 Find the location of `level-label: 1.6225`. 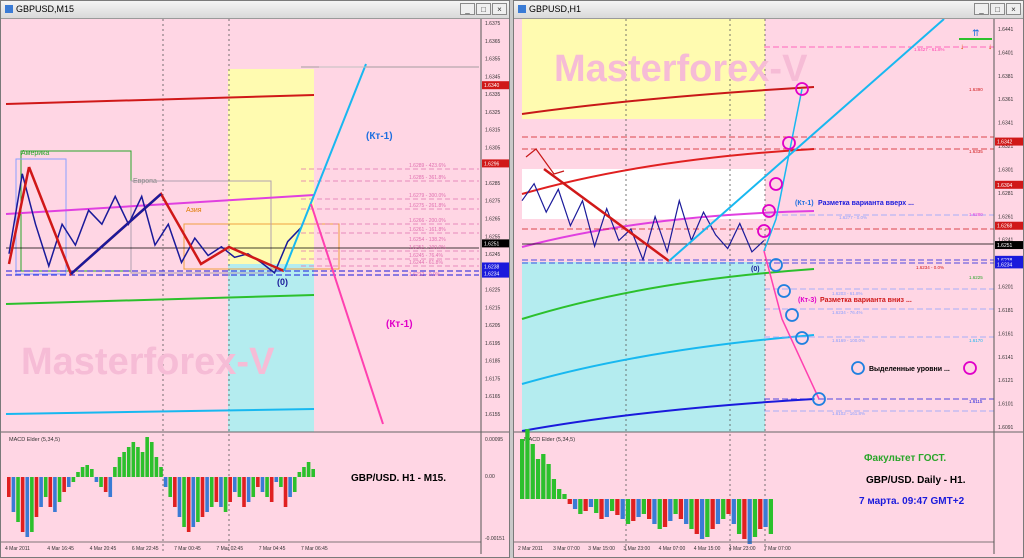

level-label: 1.6225 is located at coordinates (976, 277).